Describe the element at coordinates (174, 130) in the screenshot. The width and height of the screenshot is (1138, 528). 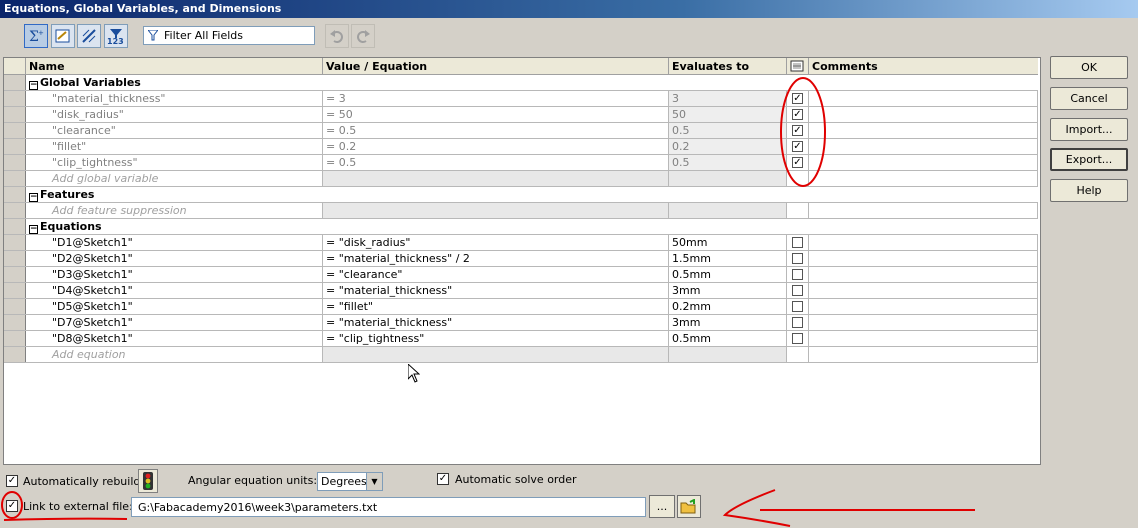
I see `name-cell: "clearance"` at that location.